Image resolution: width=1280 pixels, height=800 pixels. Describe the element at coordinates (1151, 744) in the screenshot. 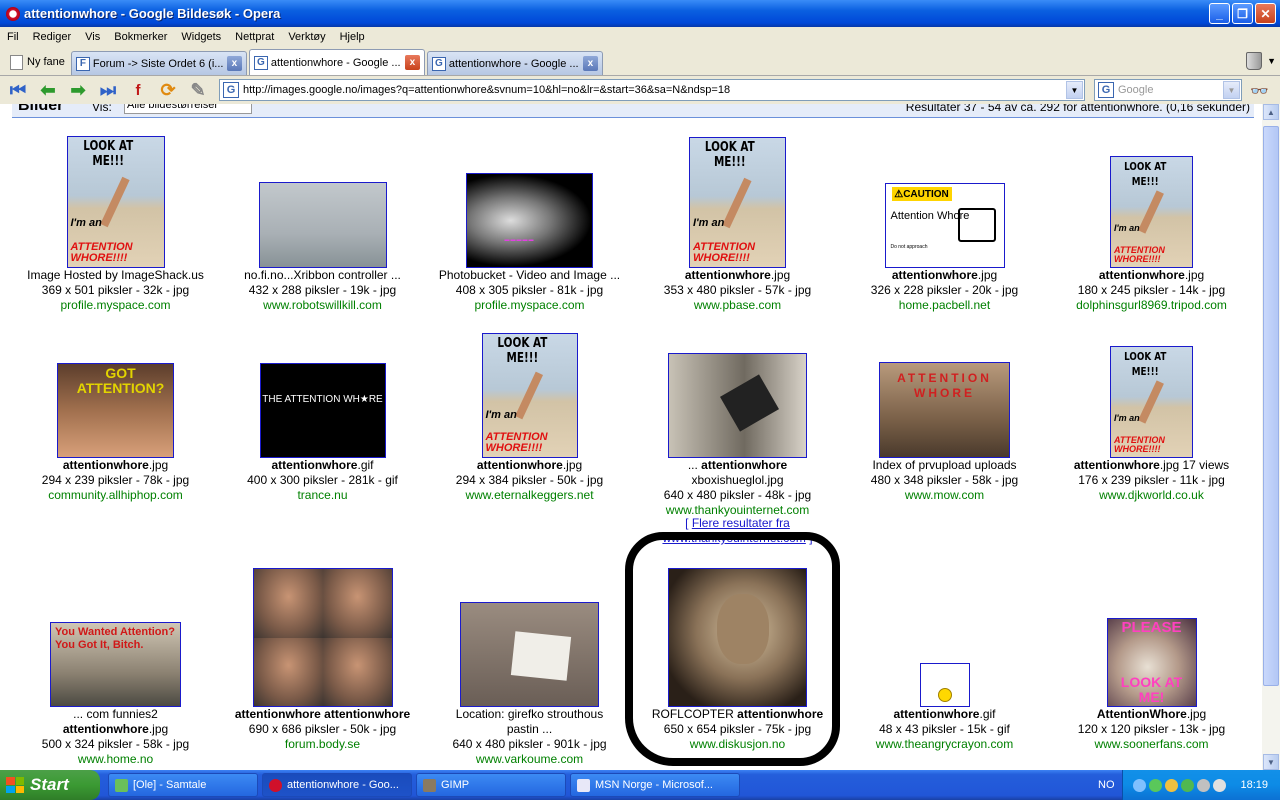

I see `result-site: www.soonerfans.com` at that location.